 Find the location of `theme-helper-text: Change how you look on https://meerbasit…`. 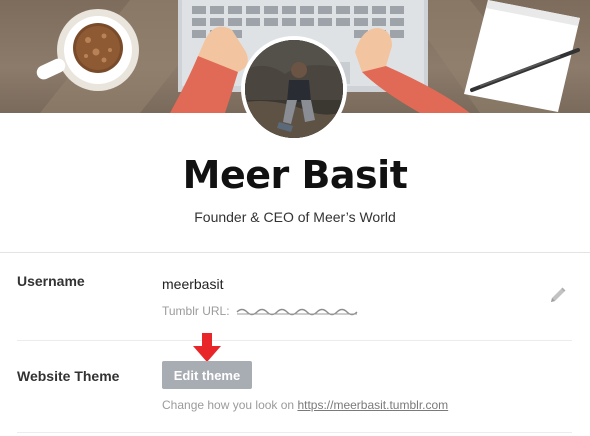

theme-helper-text: Change how you look on https://meerbasit… is located at coordinates (305, 405).